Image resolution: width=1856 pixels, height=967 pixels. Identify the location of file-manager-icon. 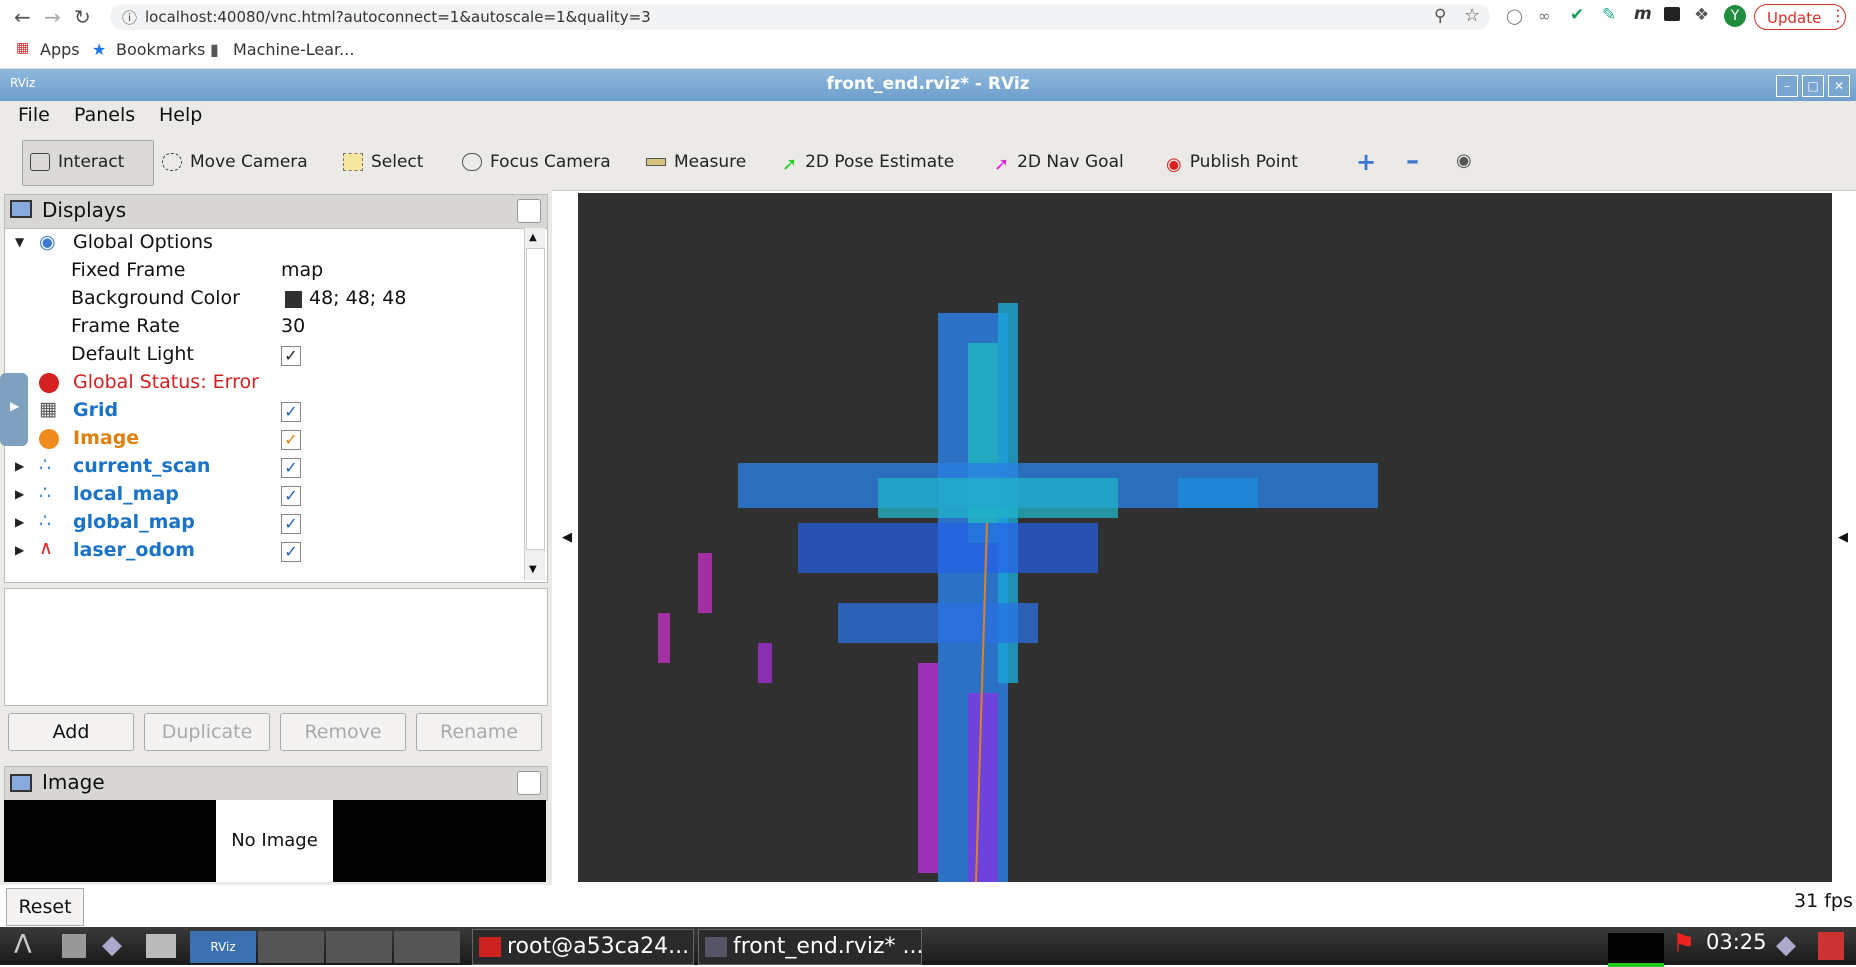
(74, 946).